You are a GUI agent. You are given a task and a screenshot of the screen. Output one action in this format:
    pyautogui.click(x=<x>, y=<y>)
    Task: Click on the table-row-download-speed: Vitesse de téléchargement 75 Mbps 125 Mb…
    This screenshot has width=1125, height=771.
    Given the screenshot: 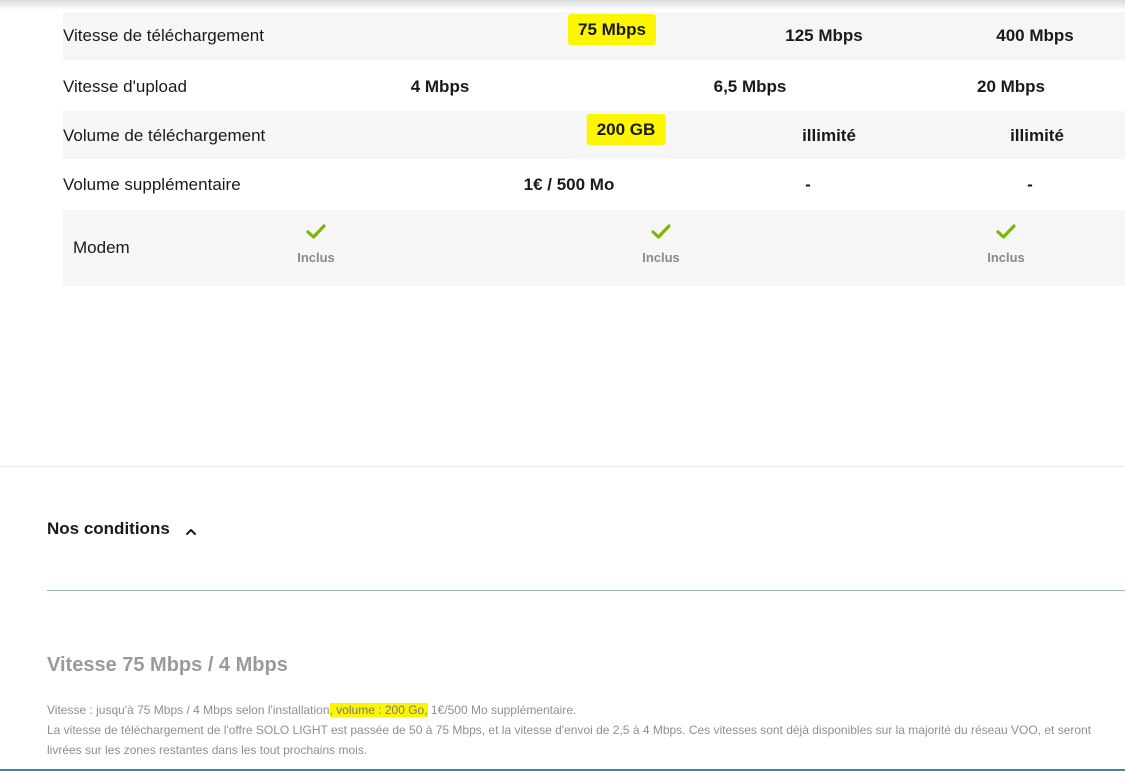 What is the action you would take?
    pyautogui.click(x=594, y=36)
    